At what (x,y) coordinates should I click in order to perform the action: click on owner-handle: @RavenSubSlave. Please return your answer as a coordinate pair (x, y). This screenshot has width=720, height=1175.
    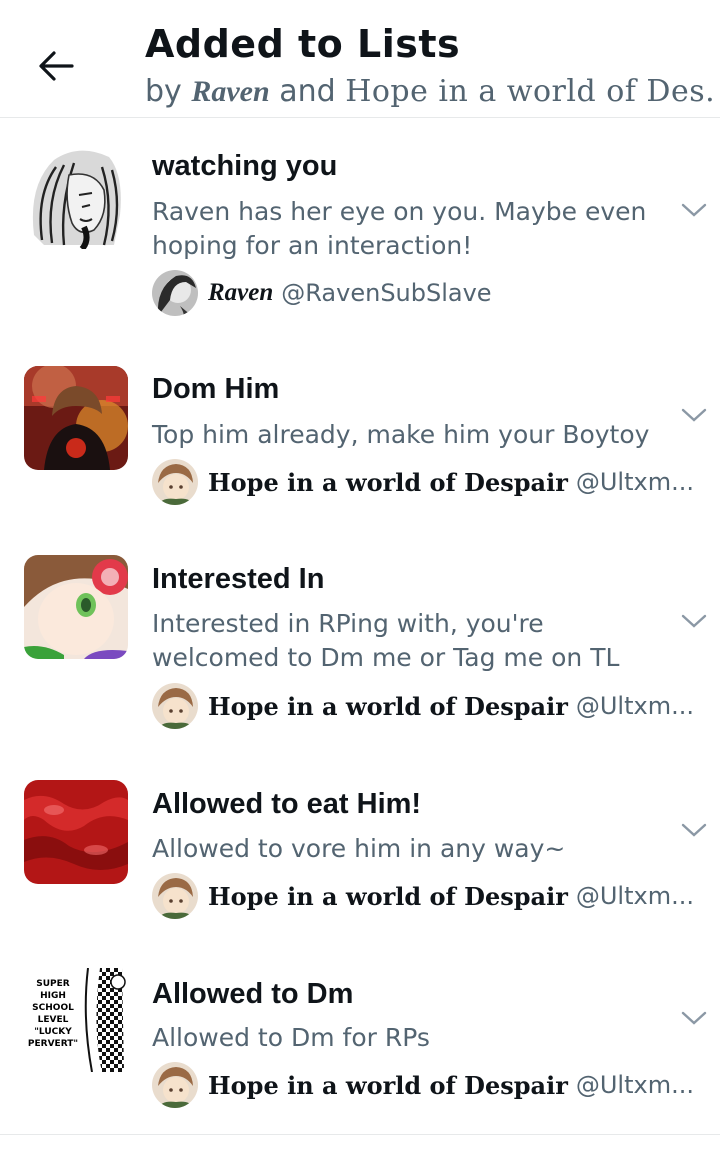
    Looking at the image, I should click on (386, 293).